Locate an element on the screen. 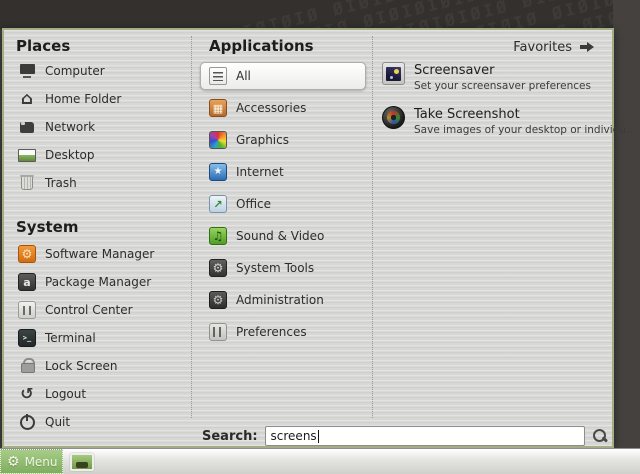 Image resolution: width=640 pixels, height=474 pixels. places-item: Trash is located at coordinates (68, 183).